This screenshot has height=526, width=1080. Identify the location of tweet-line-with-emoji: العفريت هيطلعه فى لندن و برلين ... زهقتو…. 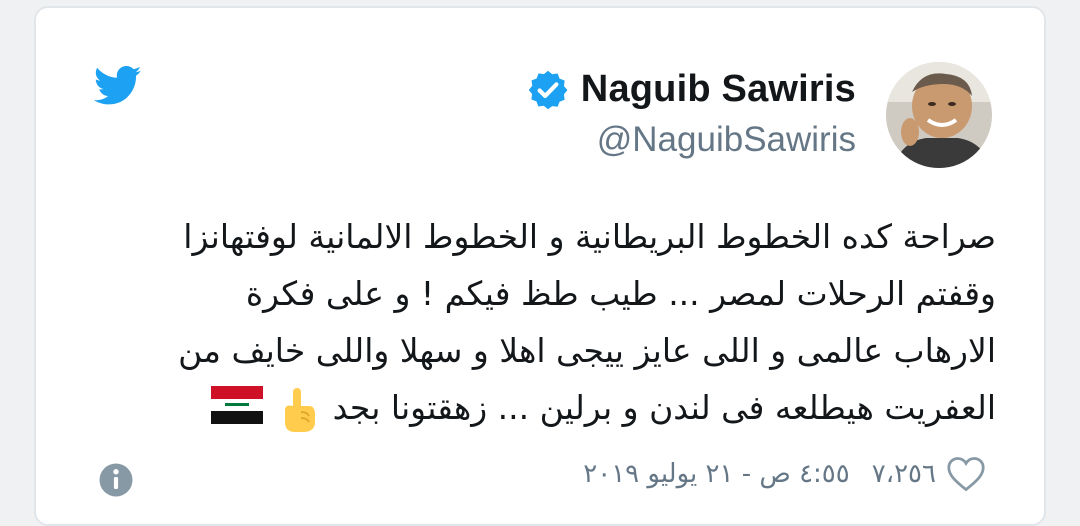
(541, 407).